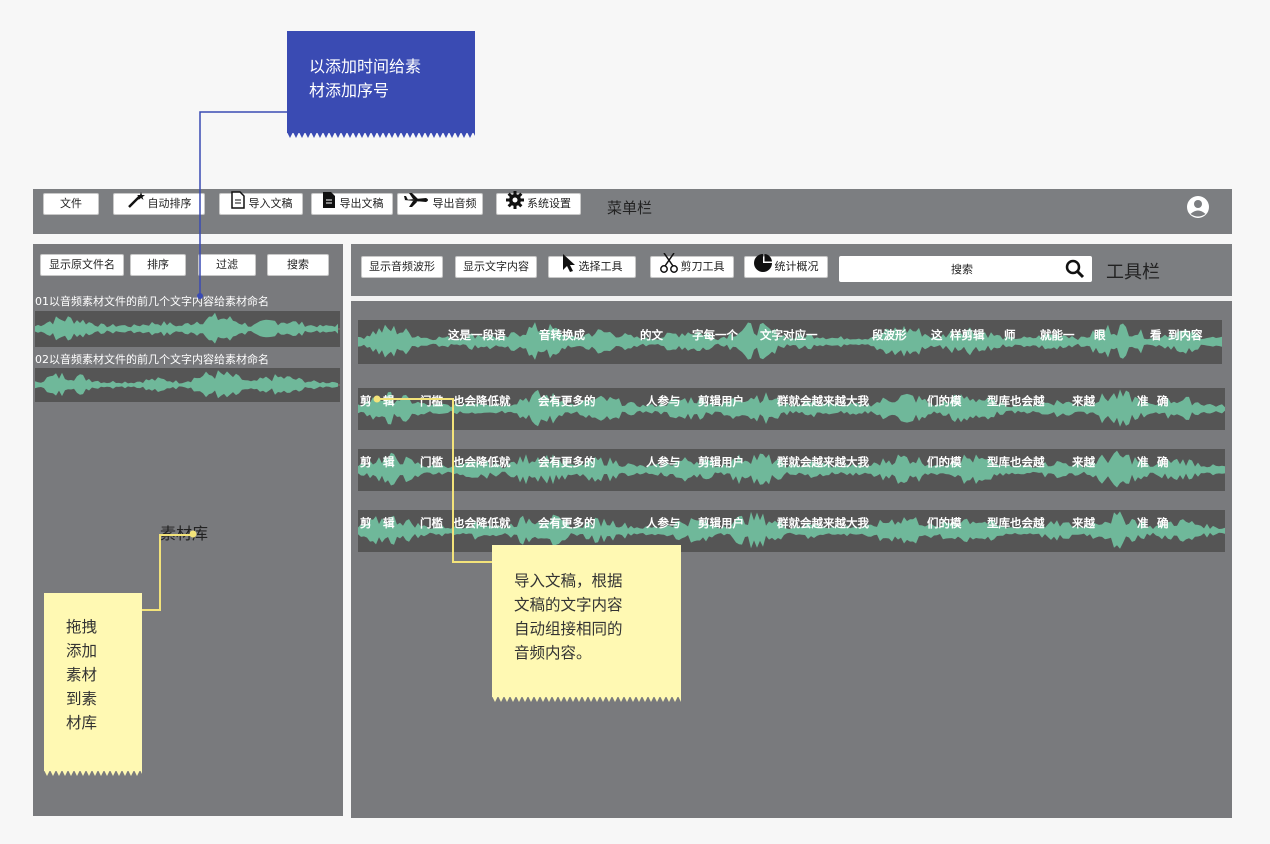  I want to click on scissors-tool-button: 剪刀工具, so click(692, 266).